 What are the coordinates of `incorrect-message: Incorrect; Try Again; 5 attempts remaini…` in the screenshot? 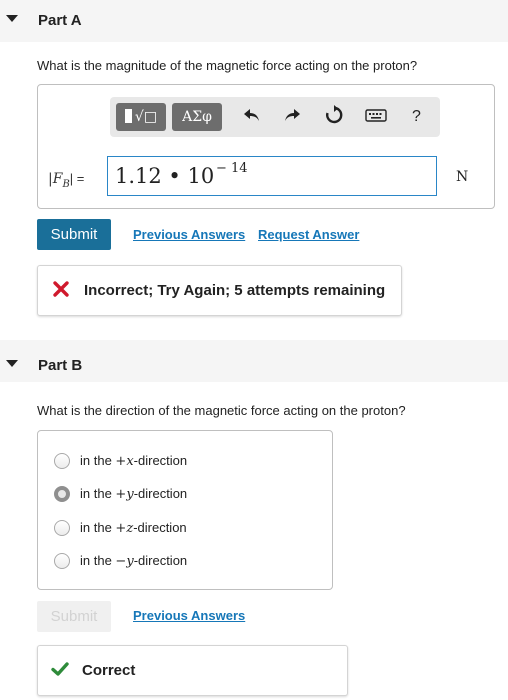 It's located at (235, 290).